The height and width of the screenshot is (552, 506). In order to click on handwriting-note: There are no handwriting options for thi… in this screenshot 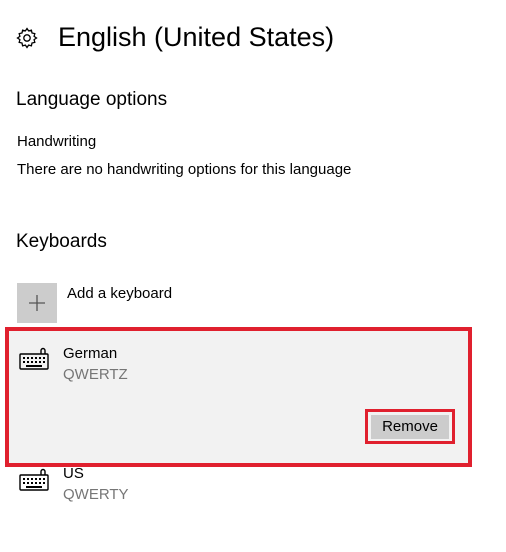, I will do `click(184, 169)`.